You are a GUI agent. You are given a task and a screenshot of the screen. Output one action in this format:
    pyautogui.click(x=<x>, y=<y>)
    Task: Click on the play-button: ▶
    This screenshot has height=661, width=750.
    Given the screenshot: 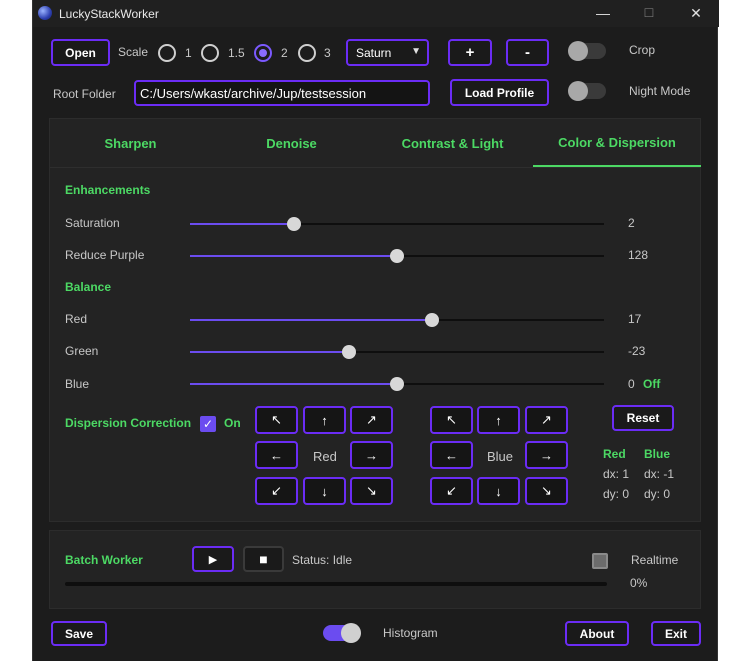 What is the action you would take?
    pyautogui.click(x=213, y=559)
    